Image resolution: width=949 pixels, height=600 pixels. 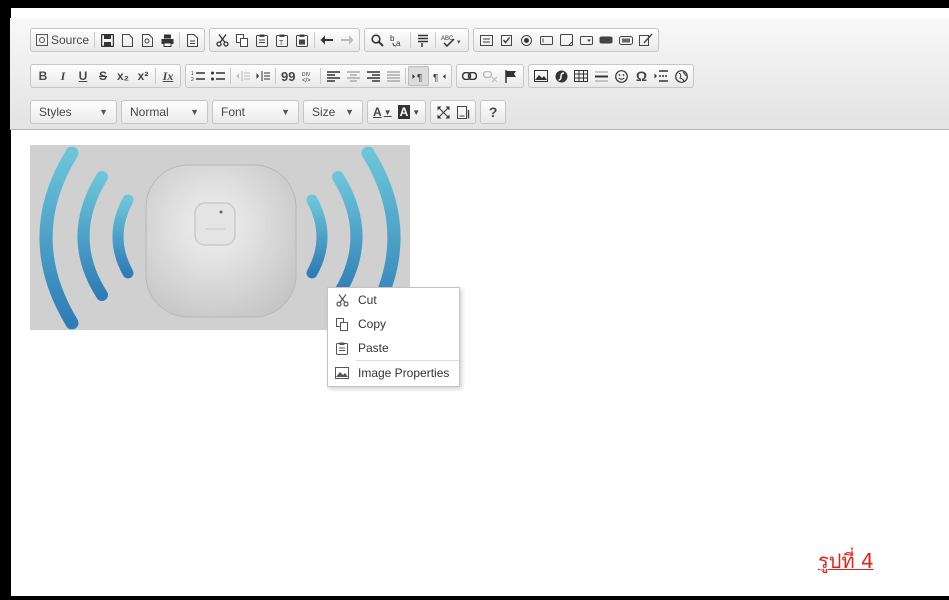 What do you see at coordinates (43, 76) in the screenshot?
I see `bold-button: B` at bounding box center [43, 76].